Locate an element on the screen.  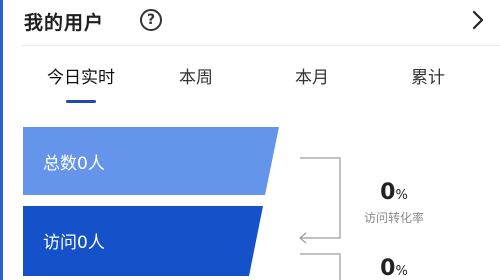
funnel-connector-lines is located at coordinates (320, 218).